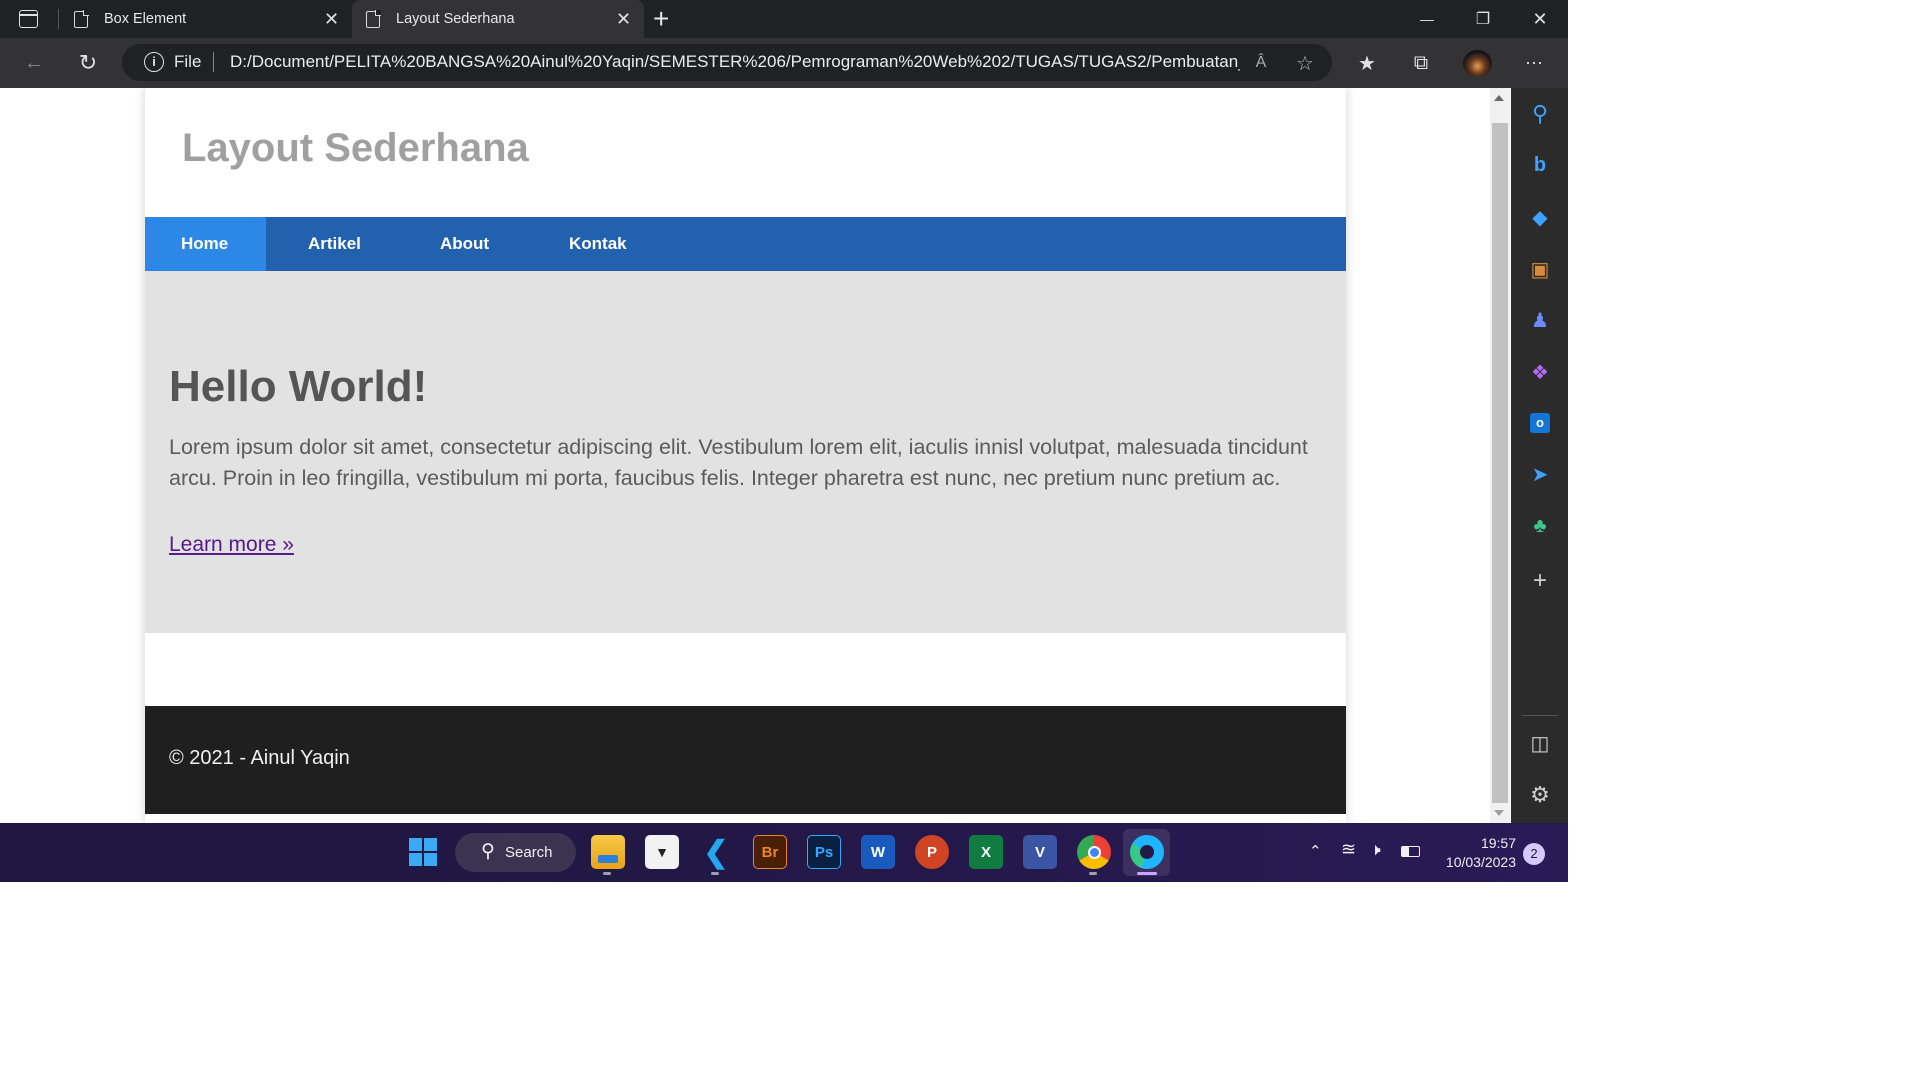 The height and width of the screenshot is (1080, 1920). I want to click on tab-divider, so click(58, 19).